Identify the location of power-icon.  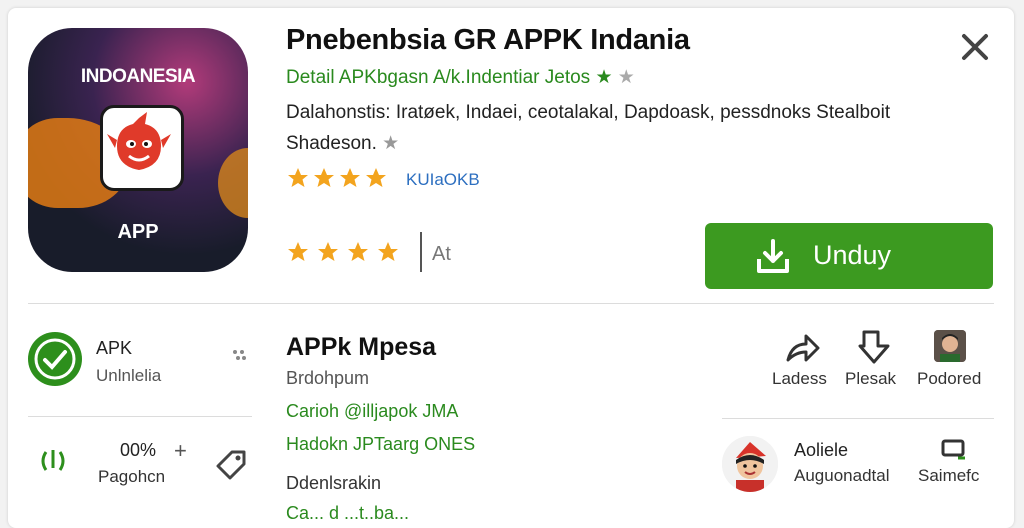
(53, 461).